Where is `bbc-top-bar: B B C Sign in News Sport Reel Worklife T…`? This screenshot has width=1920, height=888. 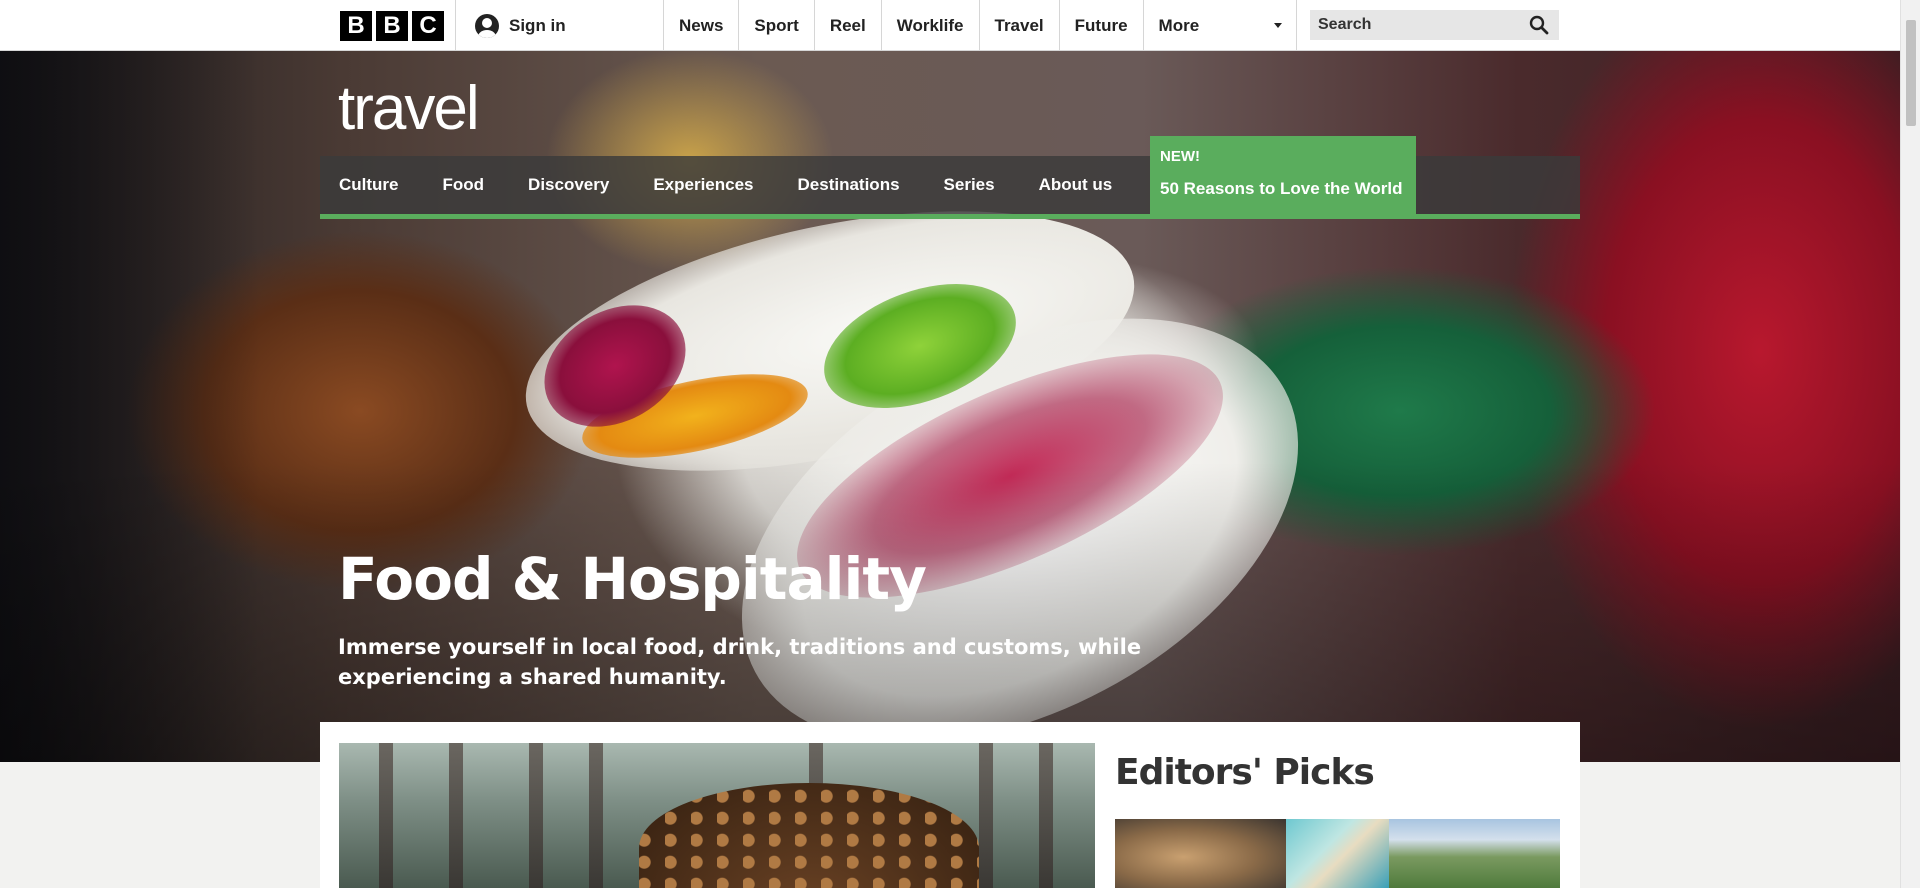
bbc-top-bar: B B C Sign in News Sport Reel Worklife T… is located at coordinates (950, 25).